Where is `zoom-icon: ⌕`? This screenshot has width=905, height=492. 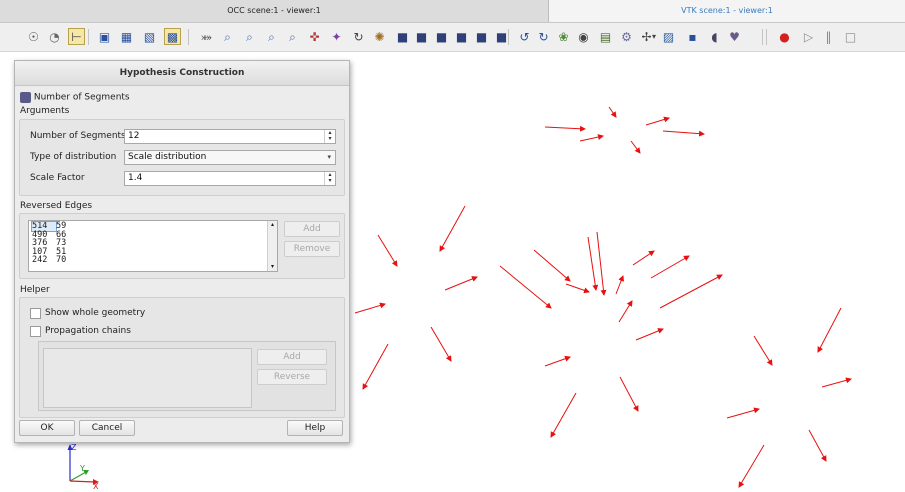
zoom-icon: ⌕ is located at coordinates (271, 36).